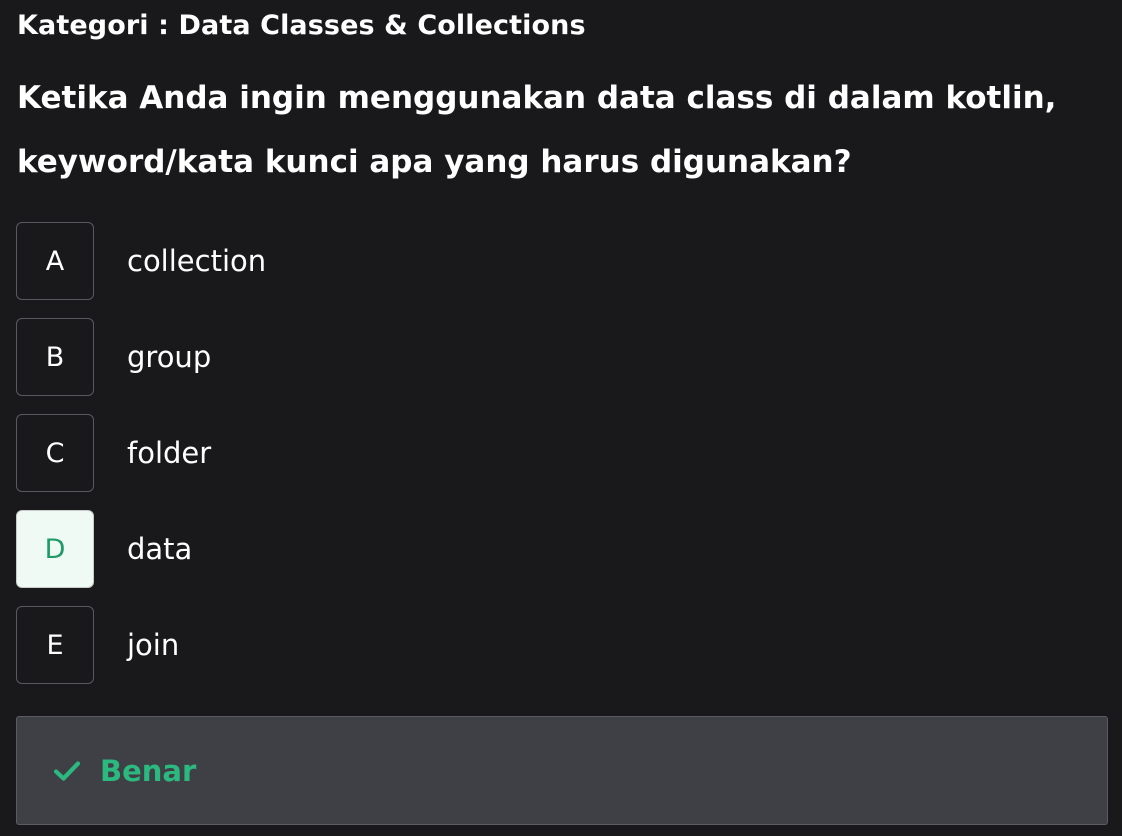  I want to click on option-label: data, so click(159, 549).